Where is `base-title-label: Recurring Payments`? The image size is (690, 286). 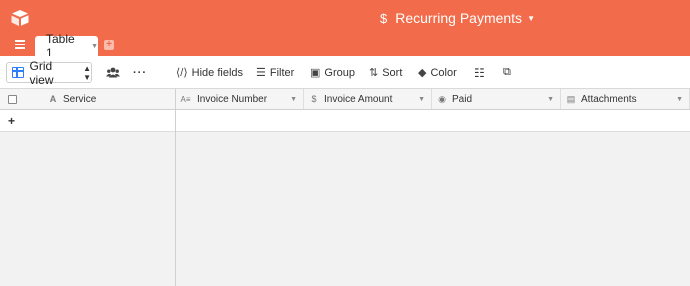 base-title-label: Recurring Payments is located at coordinates (459, 18).